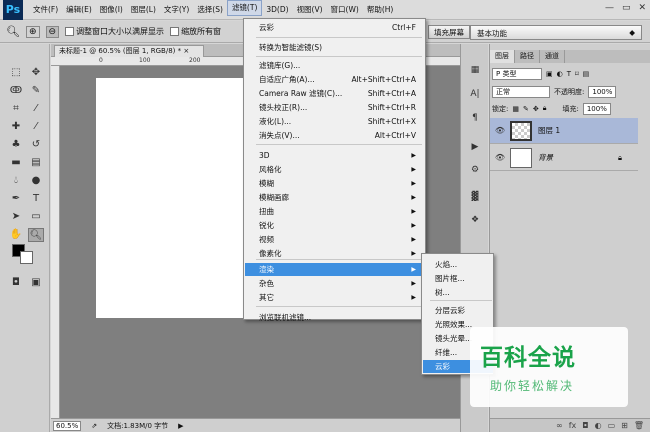  What do you see at coordinates (334, 225) in the screenshot?
I see `filter-menu-item: 锐化 ▶` at bounding box center [334, 225].